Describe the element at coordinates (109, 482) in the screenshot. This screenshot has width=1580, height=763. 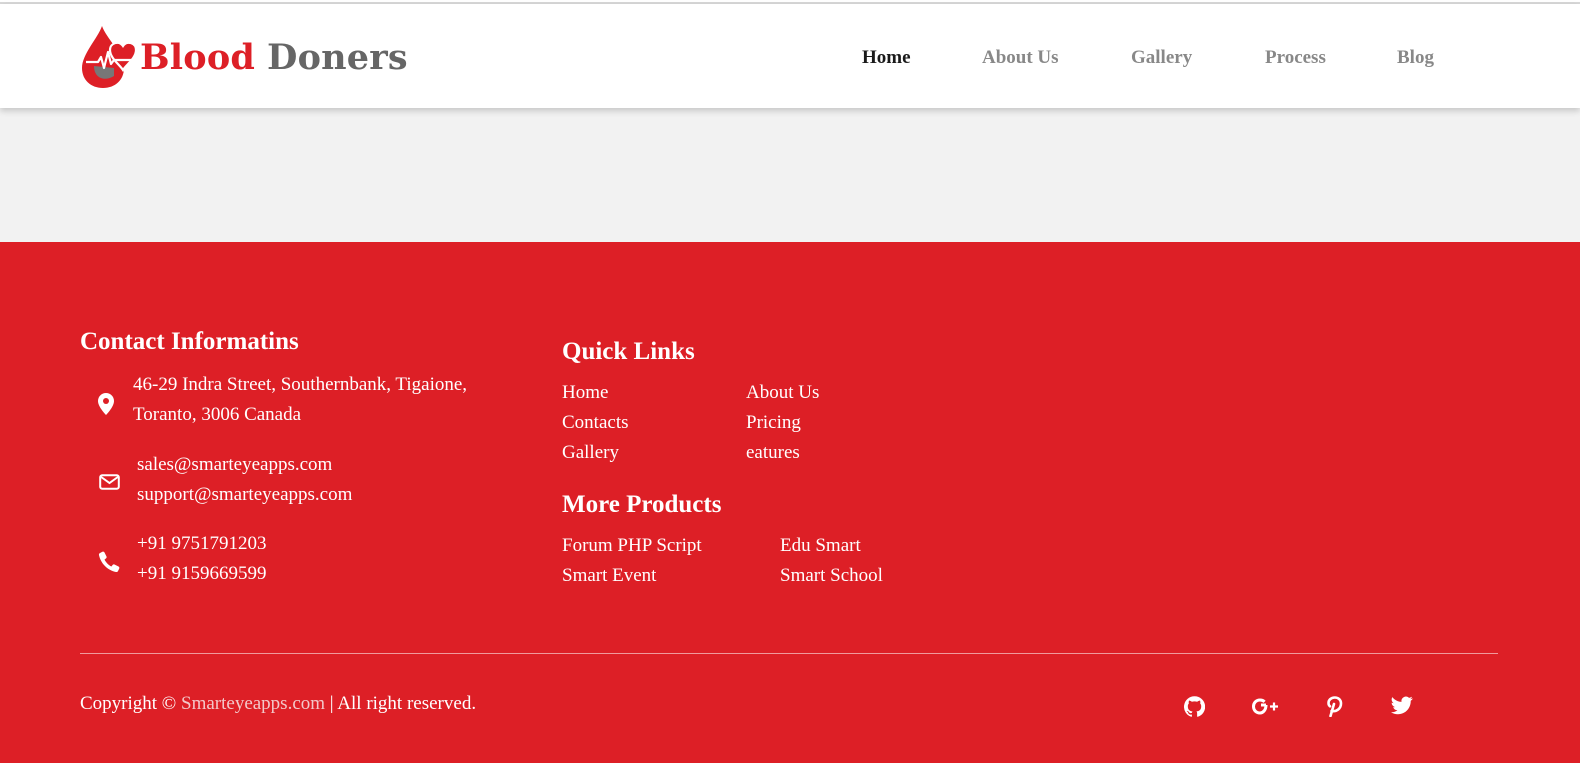
I see `envelope-icon` at that location.